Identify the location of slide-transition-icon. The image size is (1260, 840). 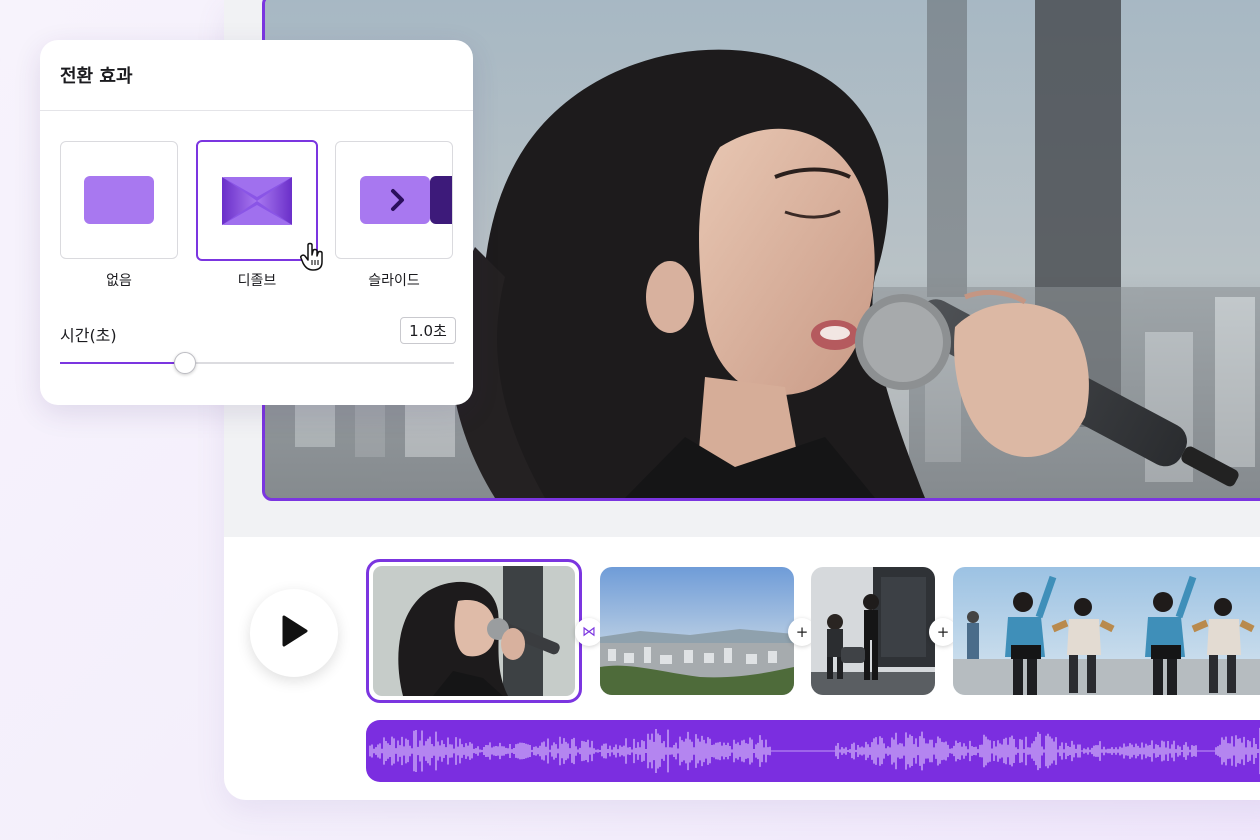
(394, 200).